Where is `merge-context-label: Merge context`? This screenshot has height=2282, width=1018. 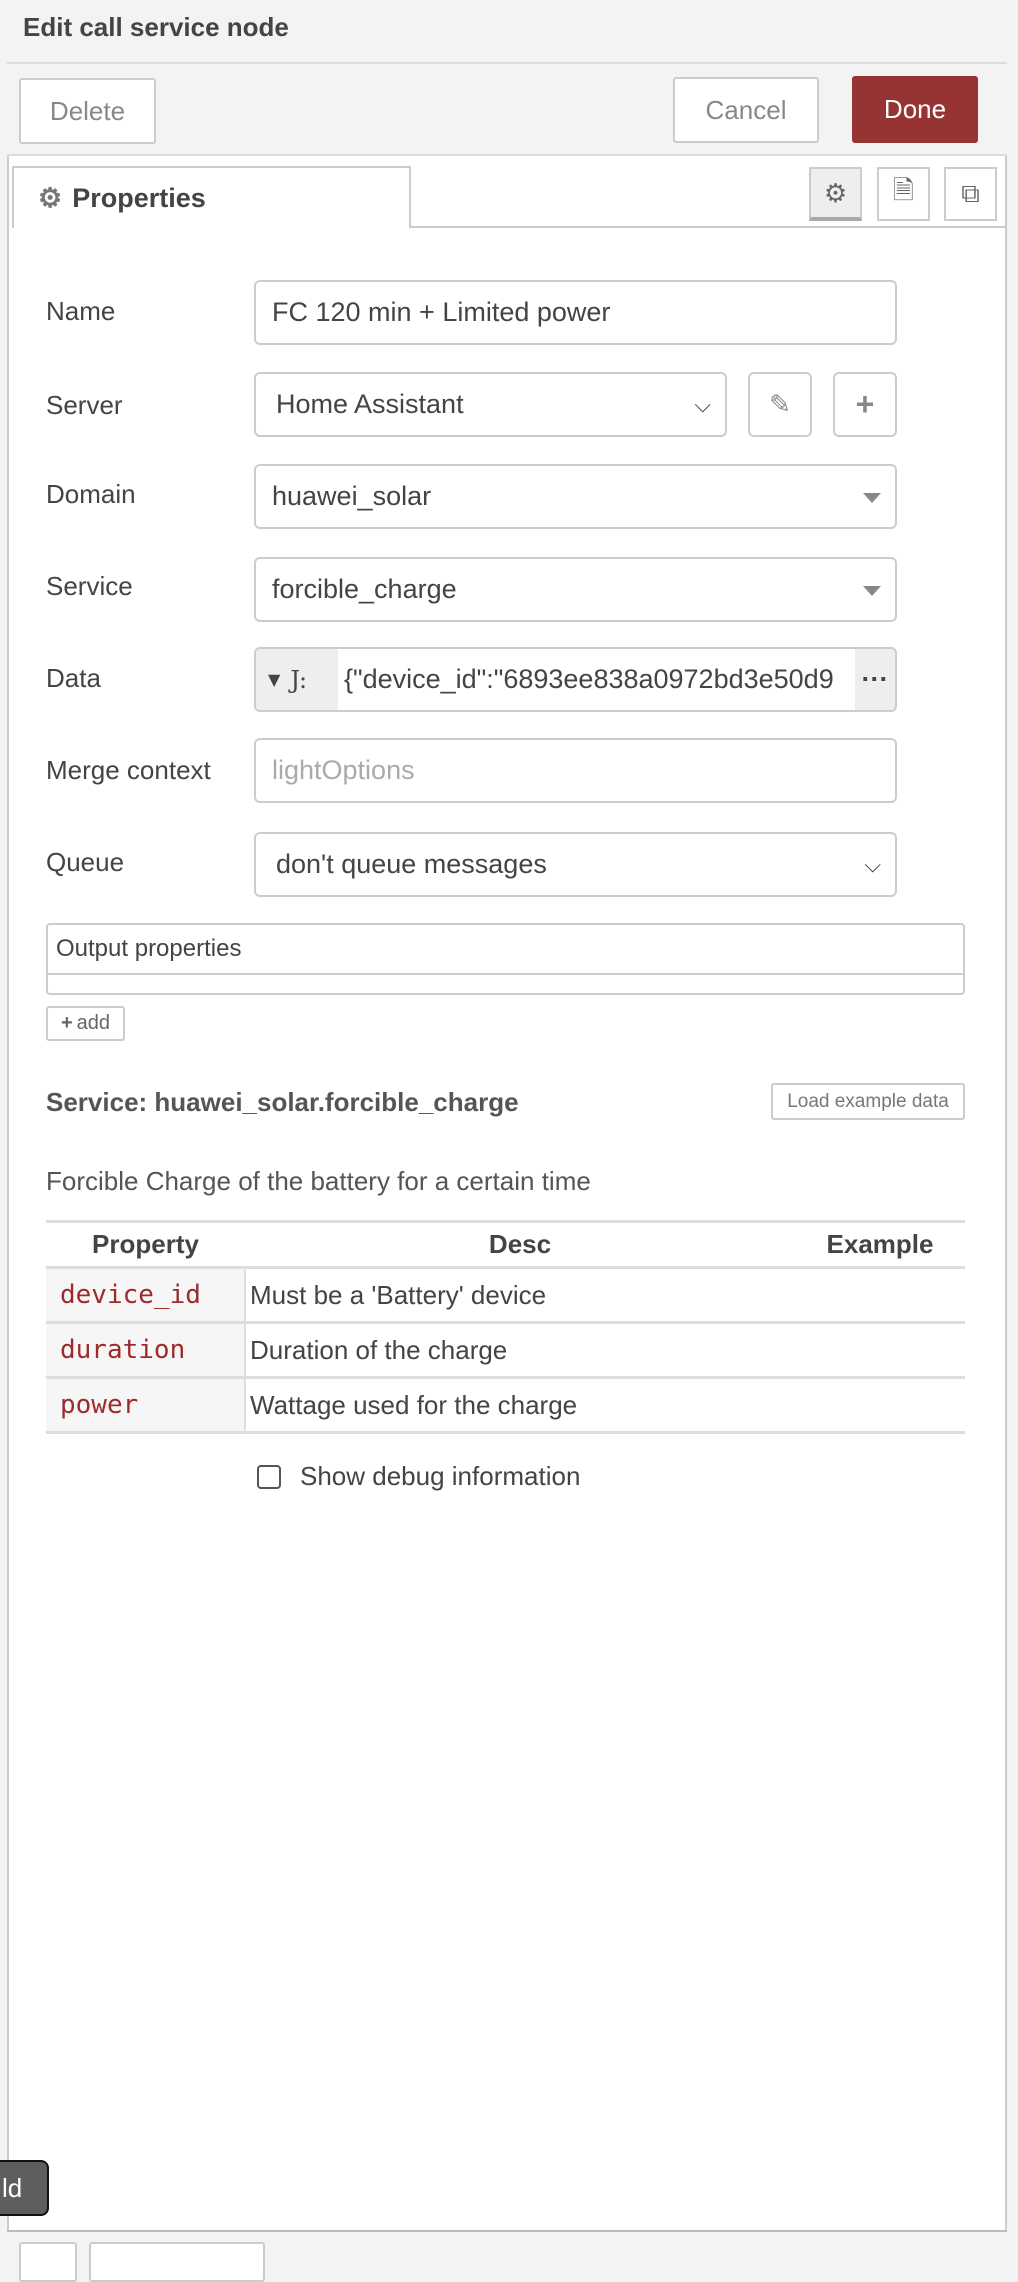
merge-context-label: Merge context is located at coordinates (128, 770).